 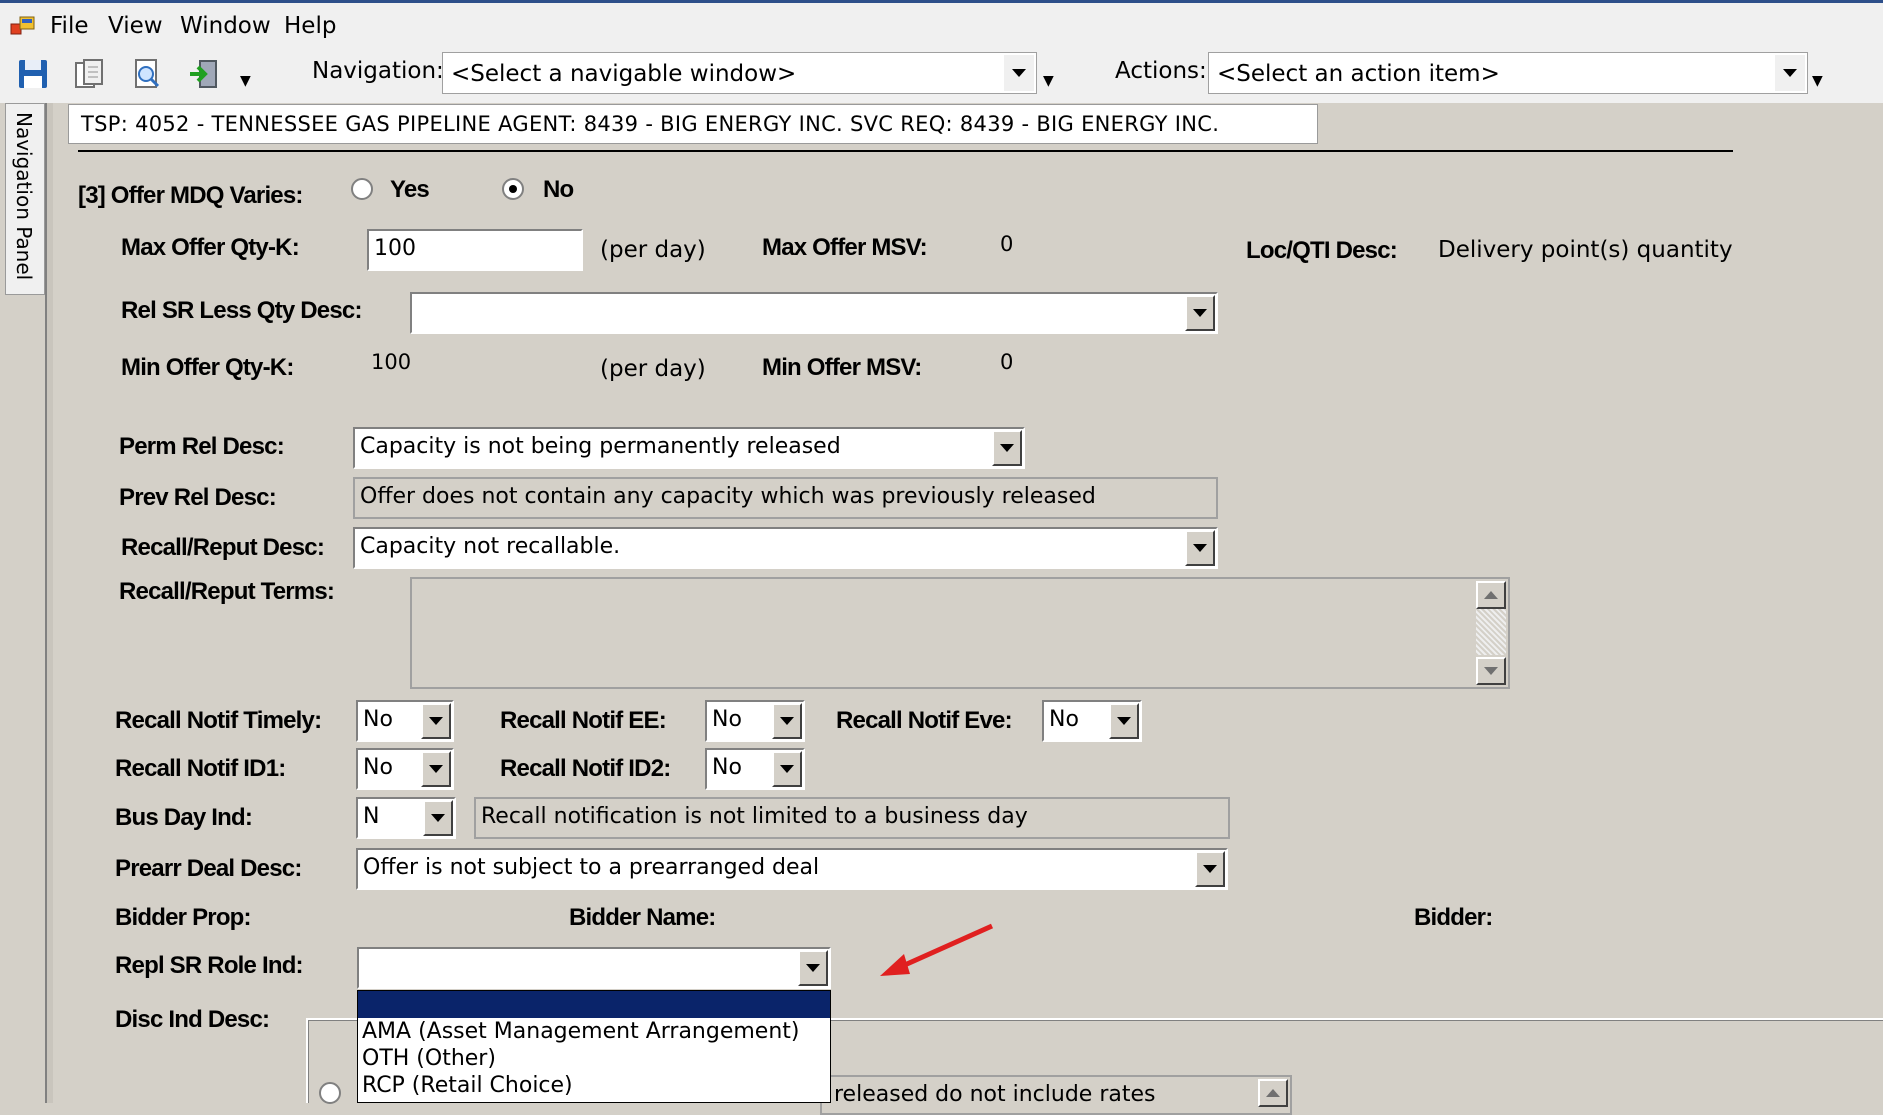 What do you see at coordinates (960, 633) in the screenshot?
I see `recall-reput-terms-textarea` at bounding box center [960, 633].